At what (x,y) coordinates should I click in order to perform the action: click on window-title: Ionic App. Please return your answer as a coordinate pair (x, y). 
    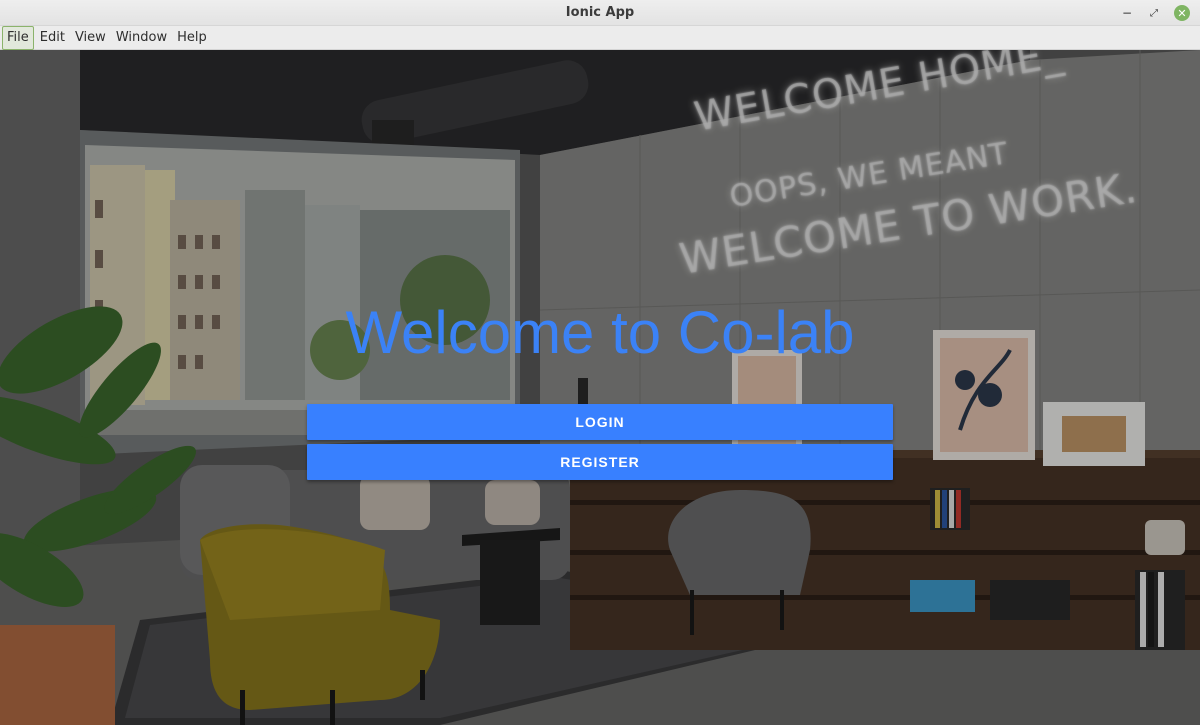
    Looking at the image, I should click on (600, 12).